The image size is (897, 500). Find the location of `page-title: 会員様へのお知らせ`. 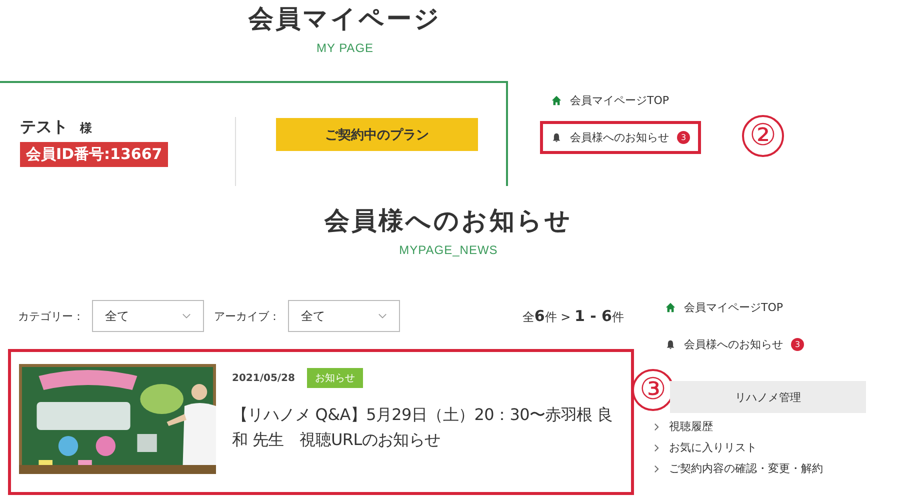

page-title: 会員様へのお知らせ is located at coordinates (448, 221).